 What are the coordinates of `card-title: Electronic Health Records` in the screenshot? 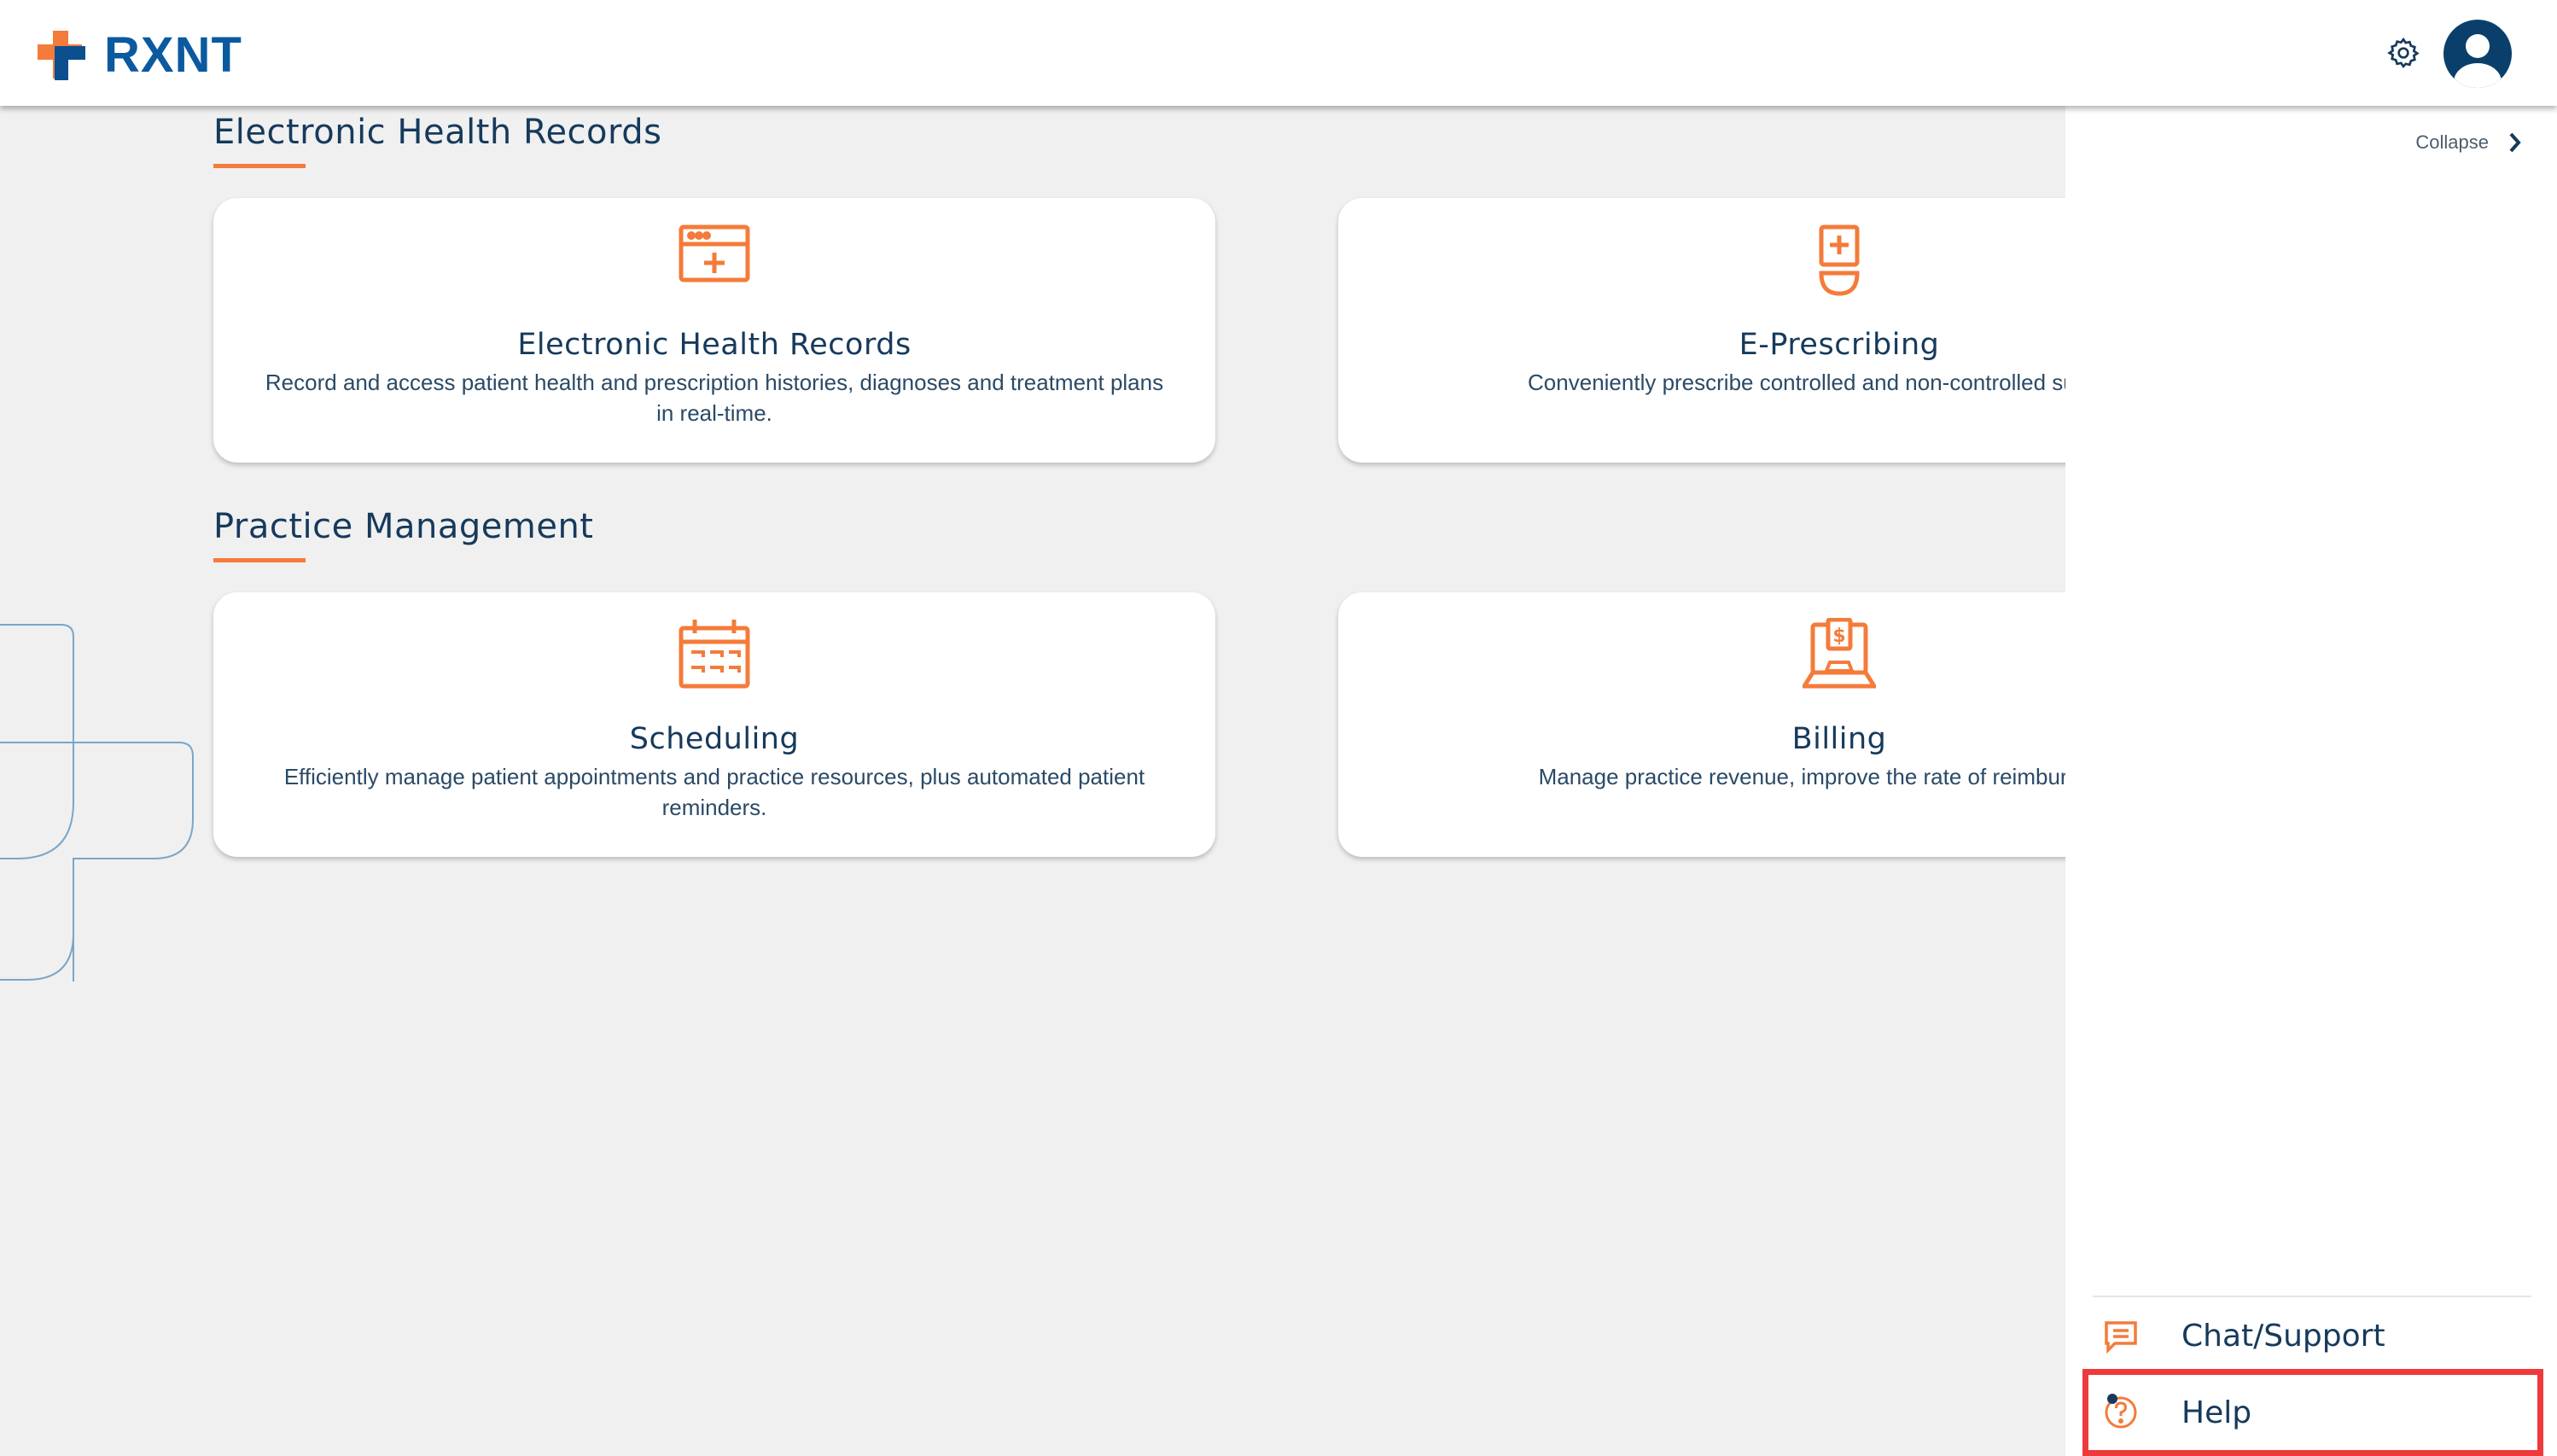 It's located at (714, 345).